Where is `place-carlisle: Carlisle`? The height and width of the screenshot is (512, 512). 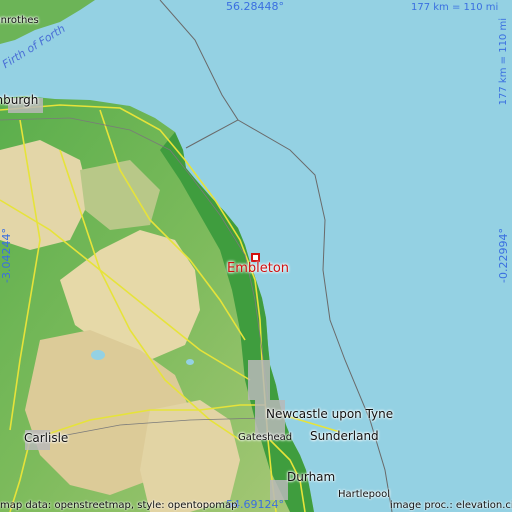 place-carlisle: Carlisle is located at coordinates (46, 438).